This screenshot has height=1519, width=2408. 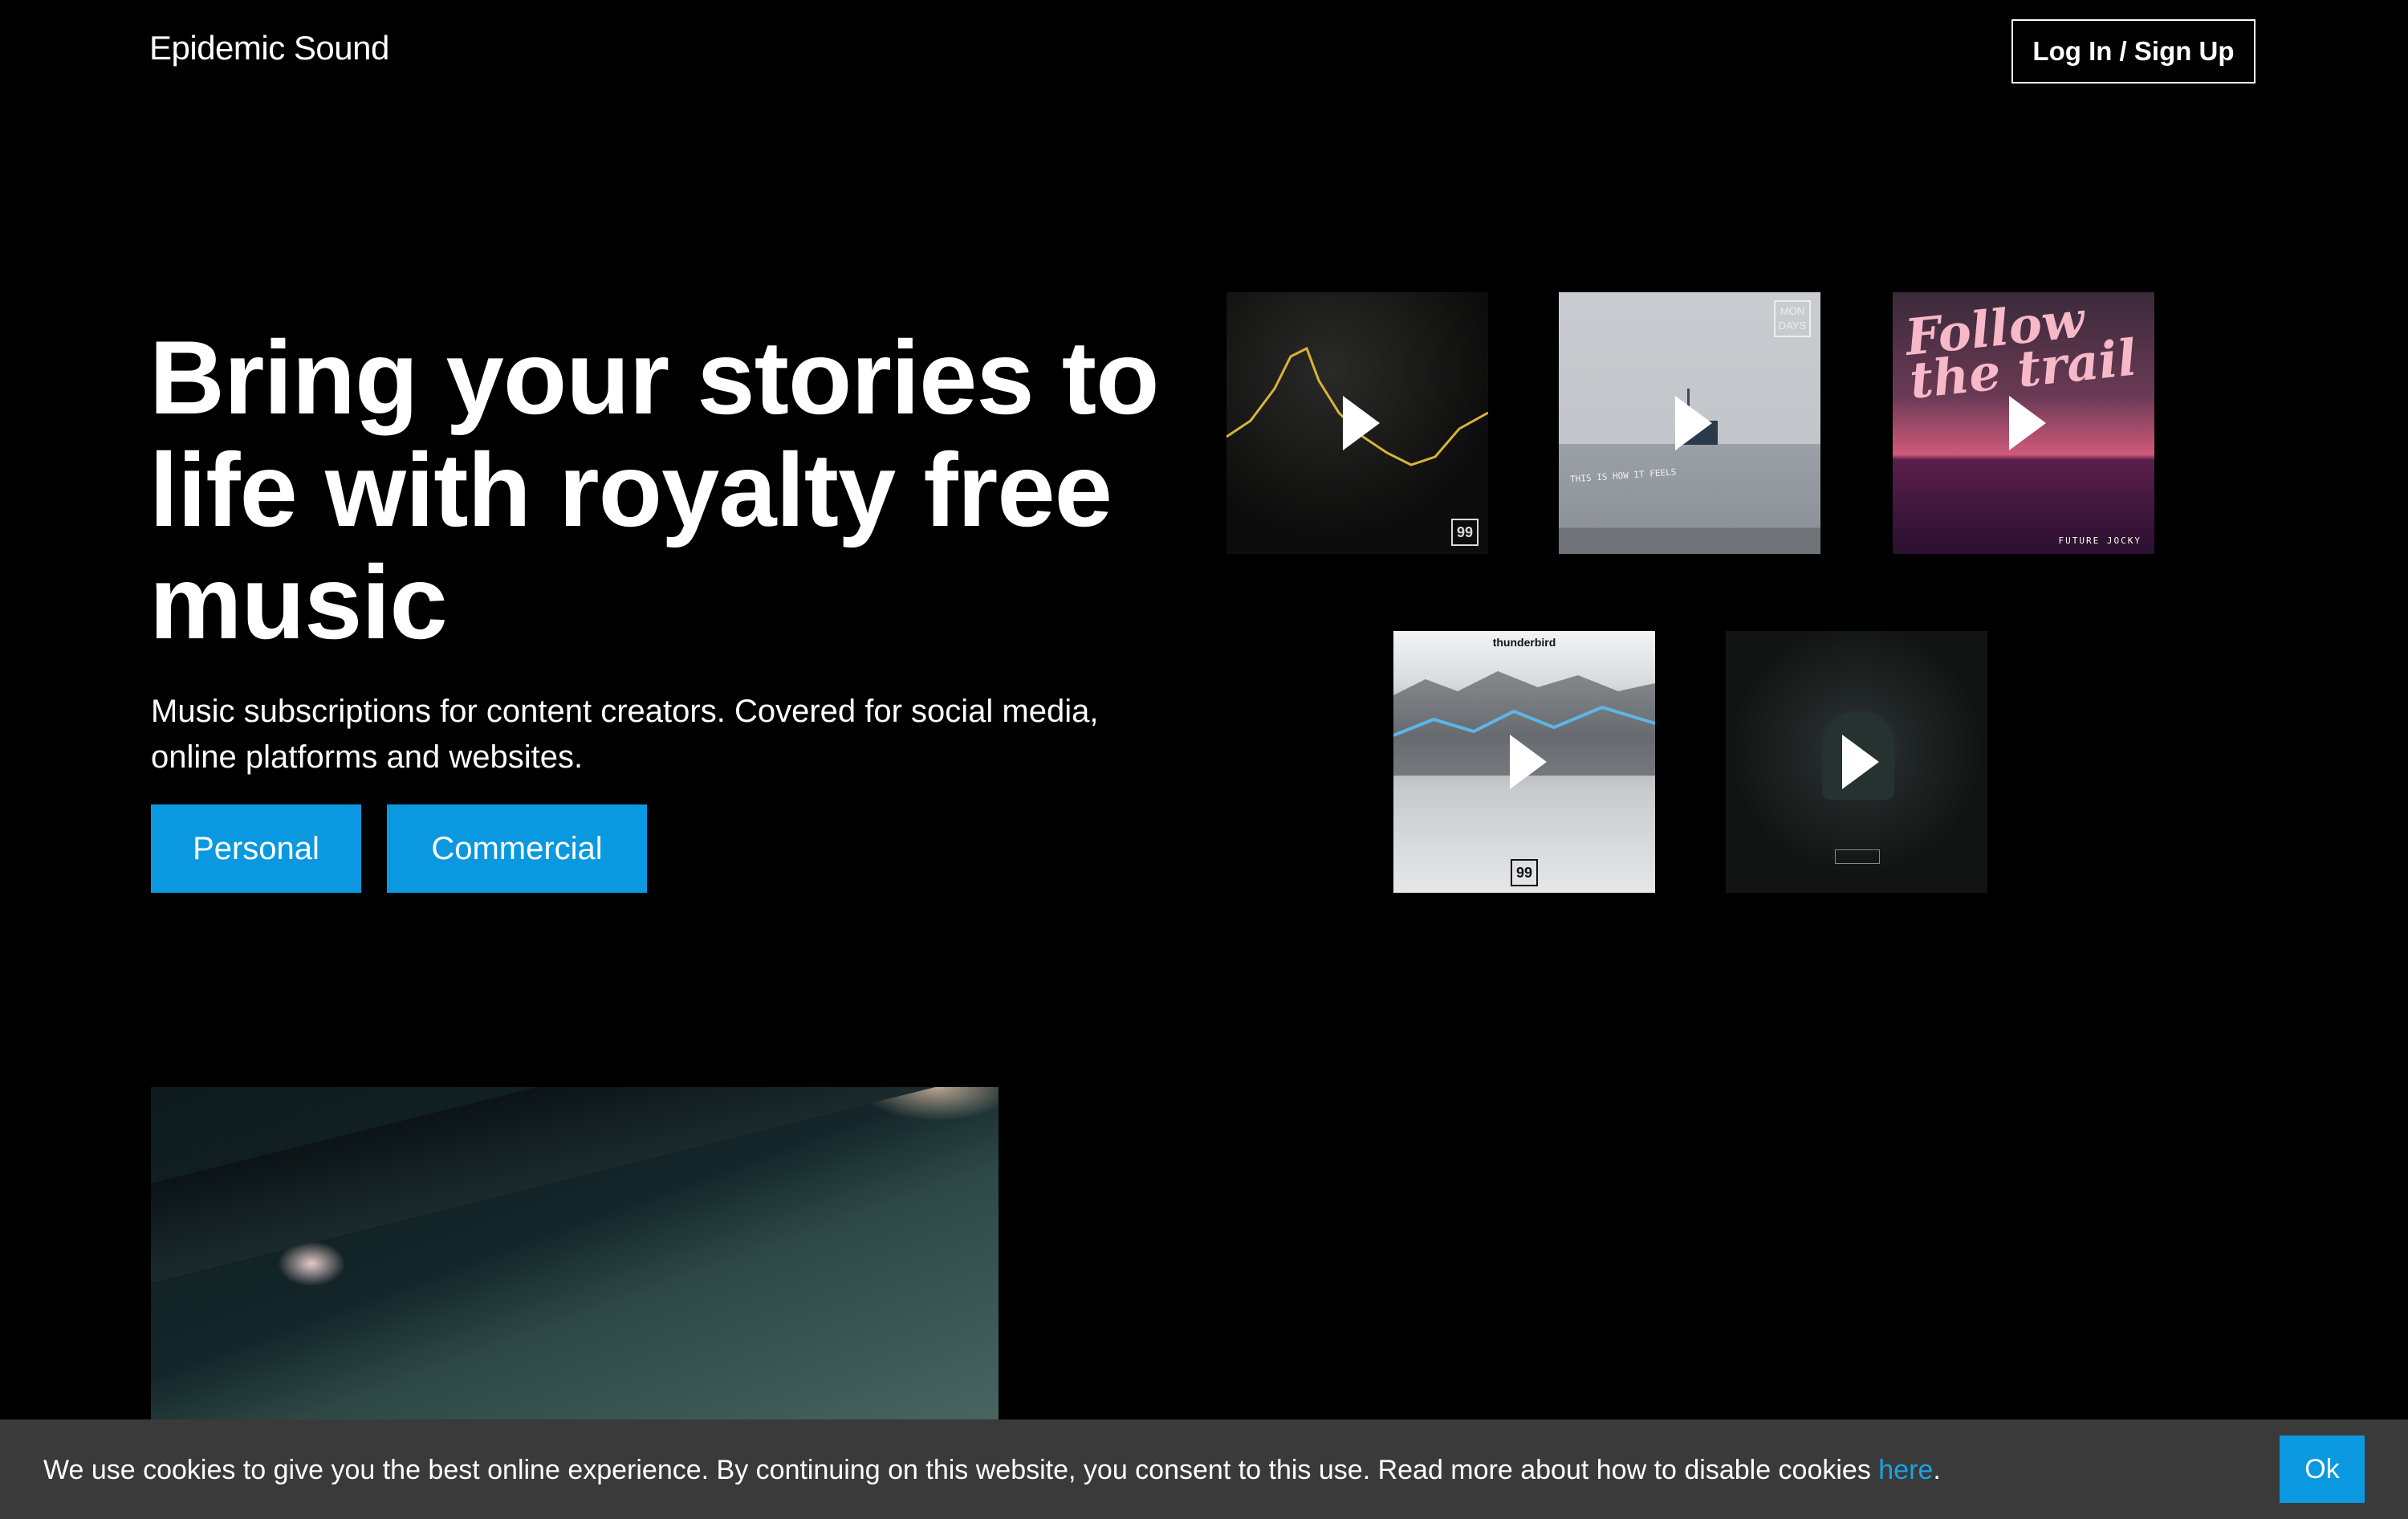 I want to click on cookie-period: ., so click(x=1937, y=1470).